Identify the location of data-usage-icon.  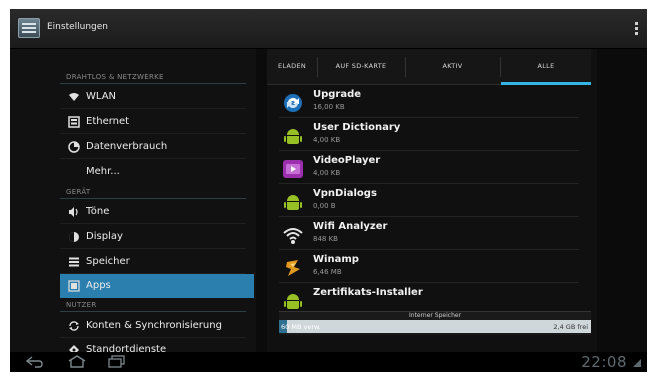
(74, 147).